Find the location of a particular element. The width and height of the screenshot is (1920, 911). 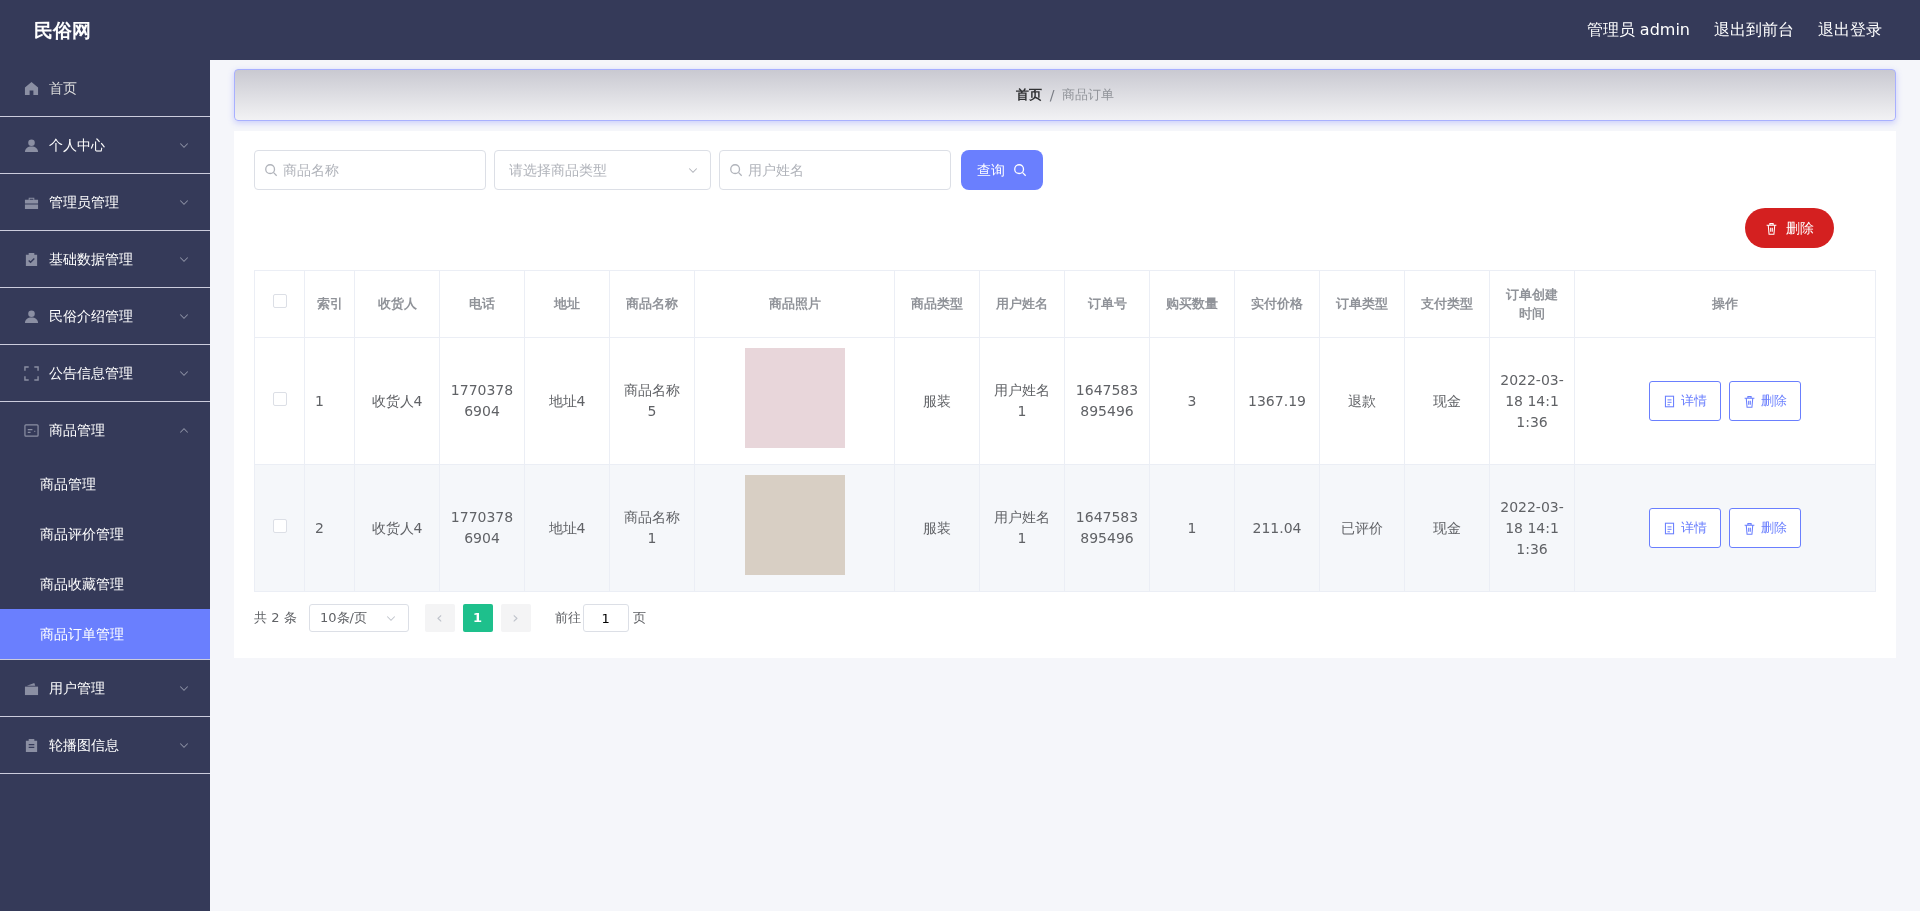

sidebar-subitem: 商品评价管理 is located at coordinates (105, 534).